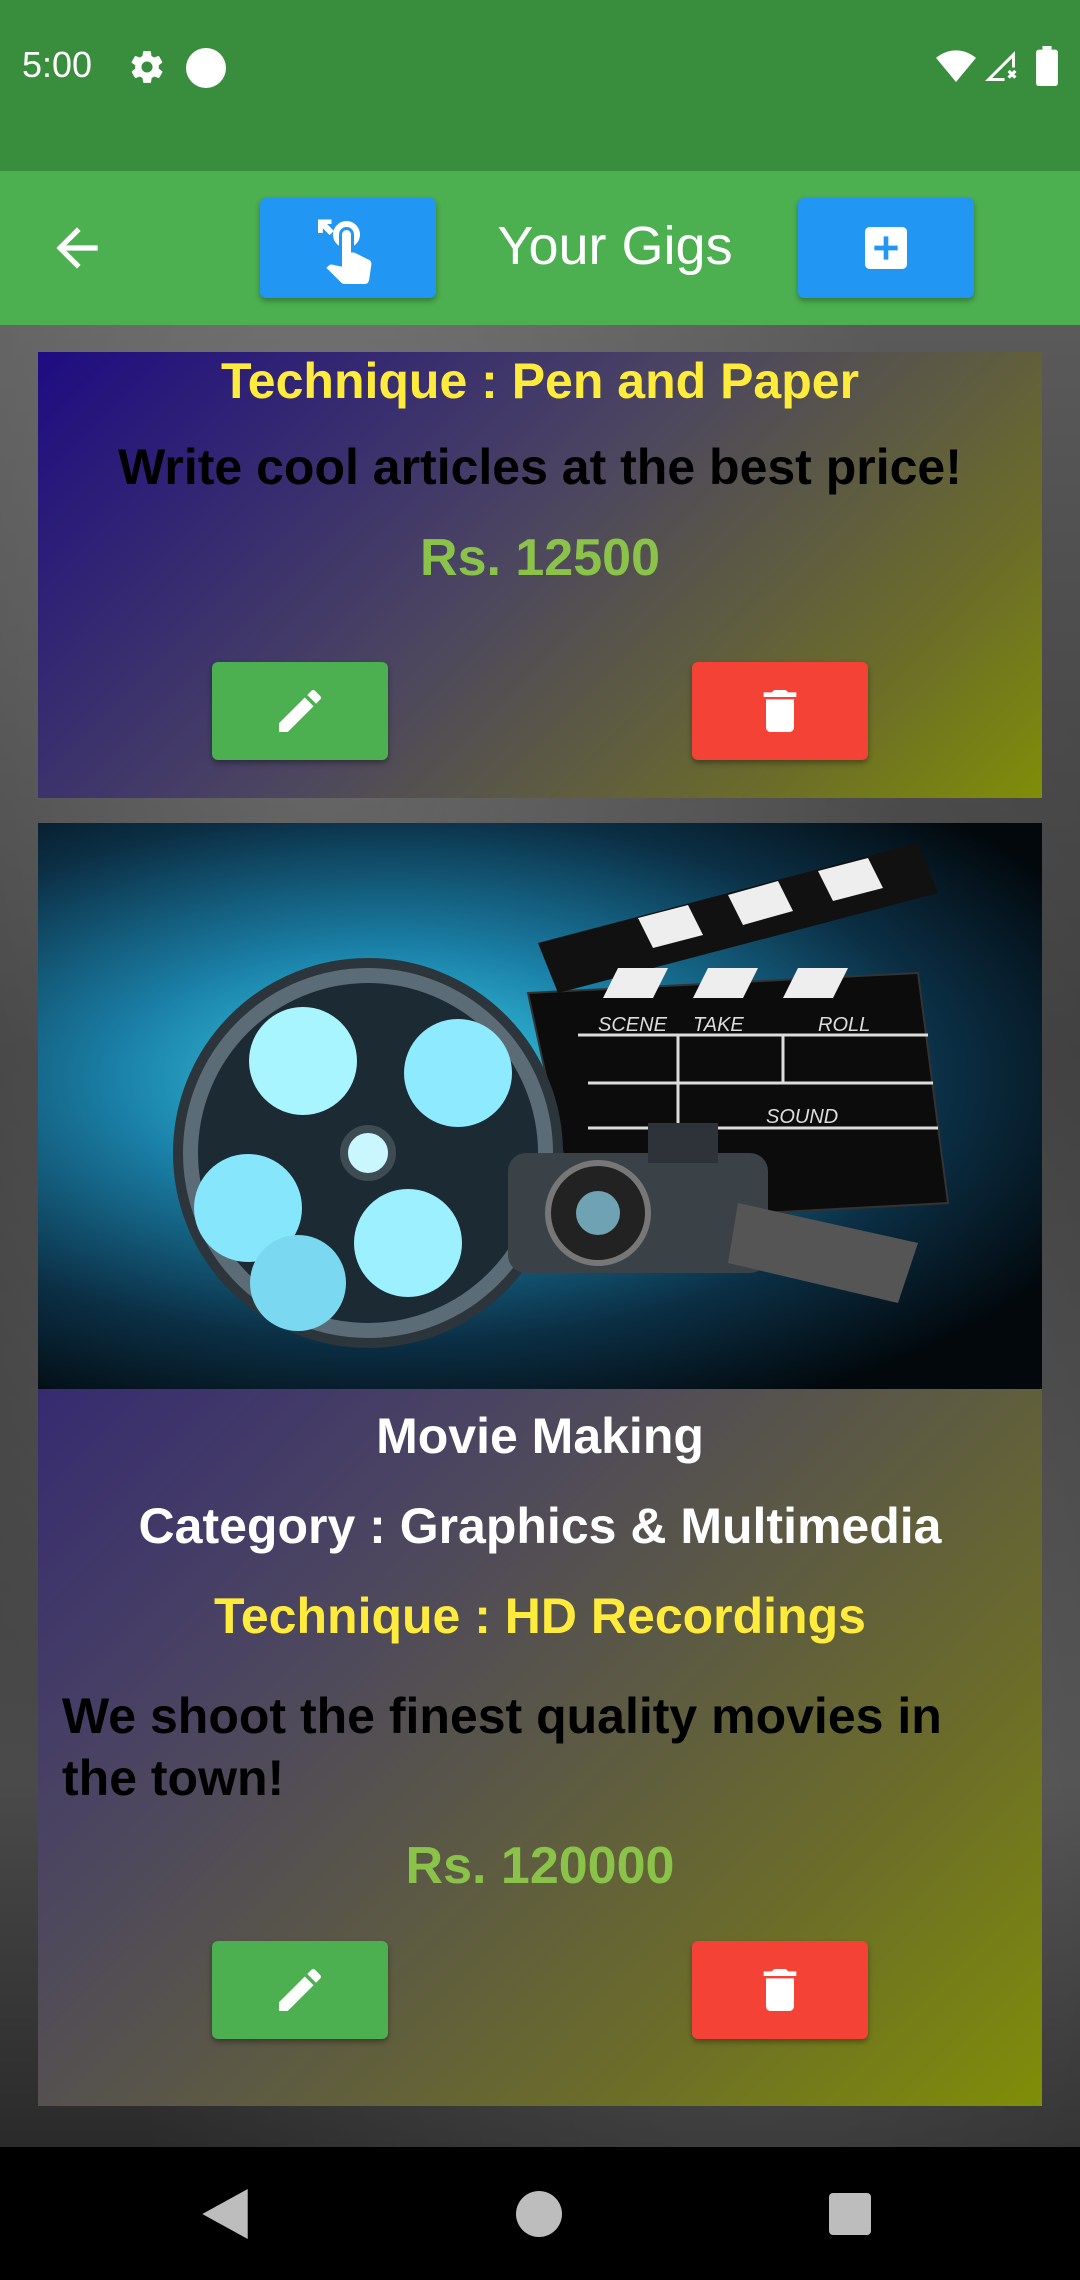  What do you see at coordinates (633, 1025) in the screenshot?
I see `scene-label: SCENE` at bounding box center [633, 1025].